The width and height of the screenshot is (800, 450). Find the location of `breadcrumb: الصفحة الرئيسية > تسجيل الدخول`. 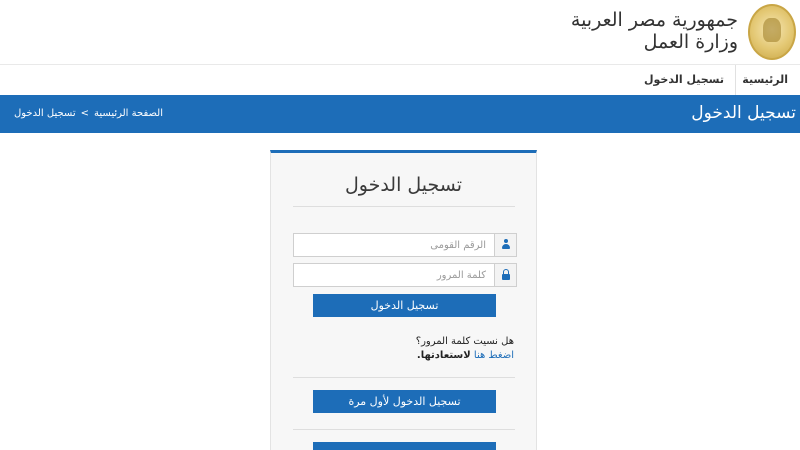

breadcrumb: الصفحة الرئيسية > تسجيل الدخول is located at coordinates (88, 114).